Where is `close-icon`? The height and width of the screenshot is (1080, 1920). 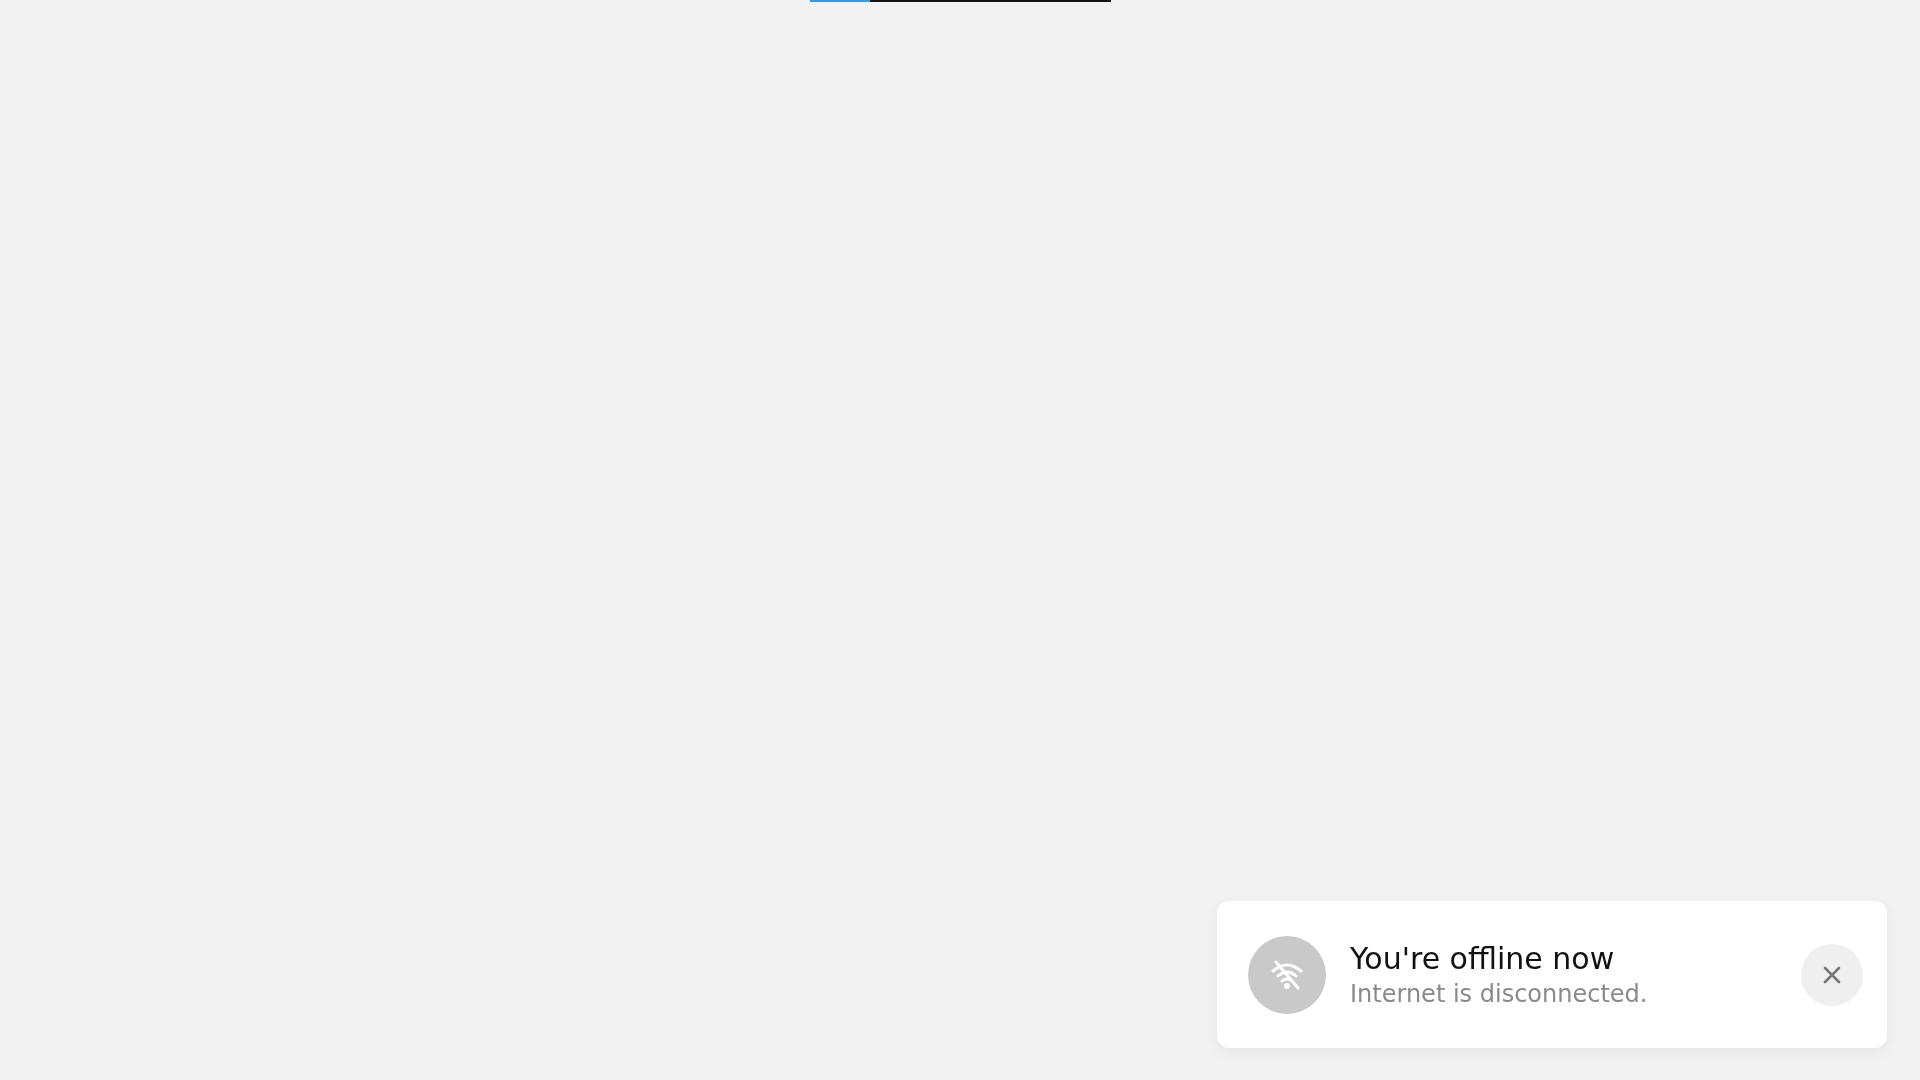 close-icon is located at coordinates (1832, 974).